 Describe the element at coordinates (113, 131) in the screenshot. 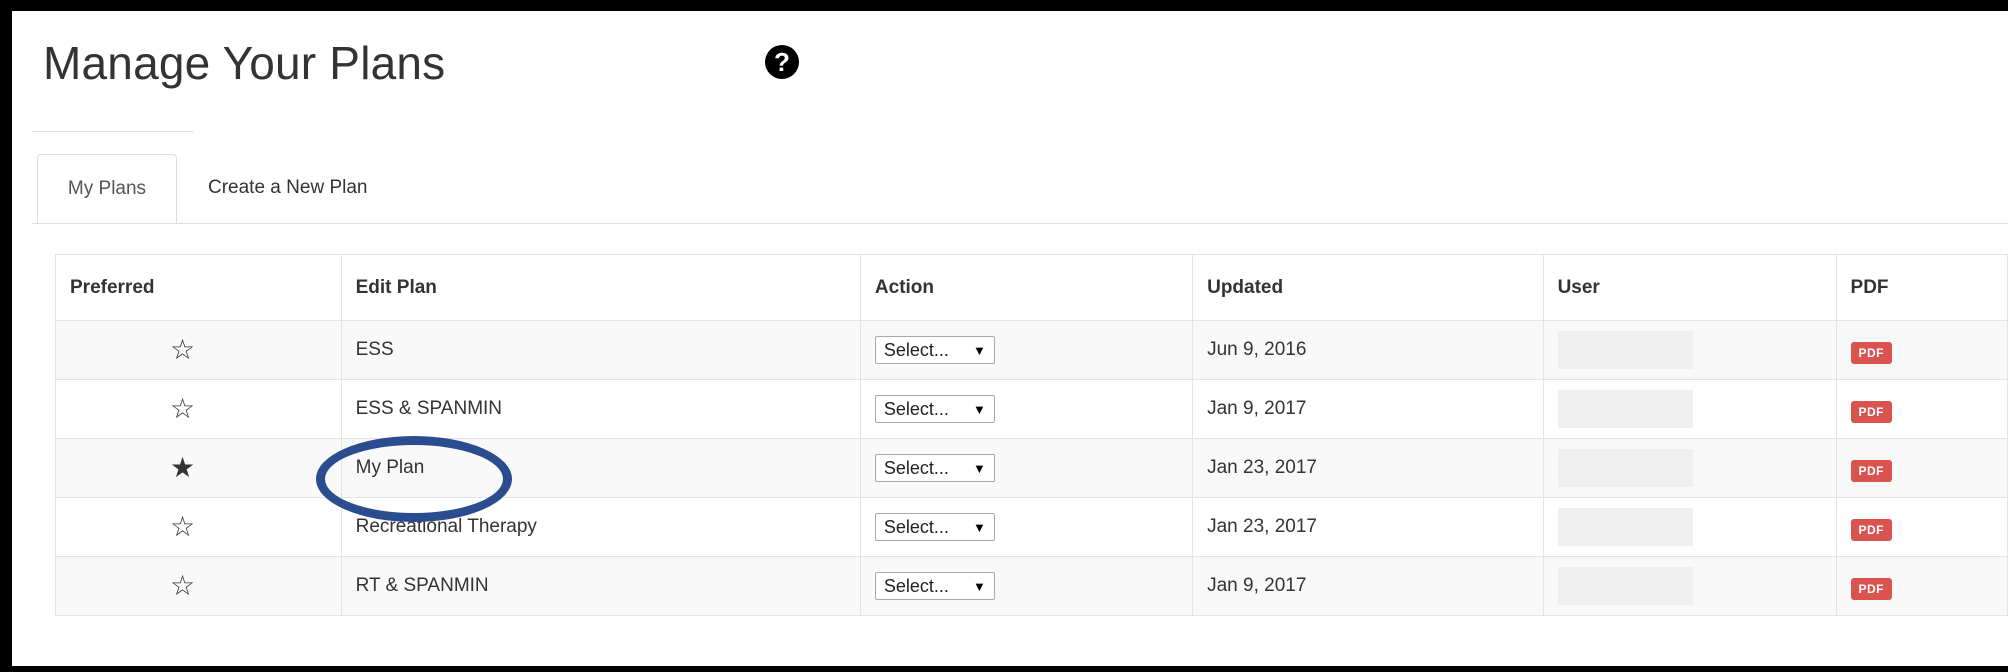

I see `header-divider` at that location.